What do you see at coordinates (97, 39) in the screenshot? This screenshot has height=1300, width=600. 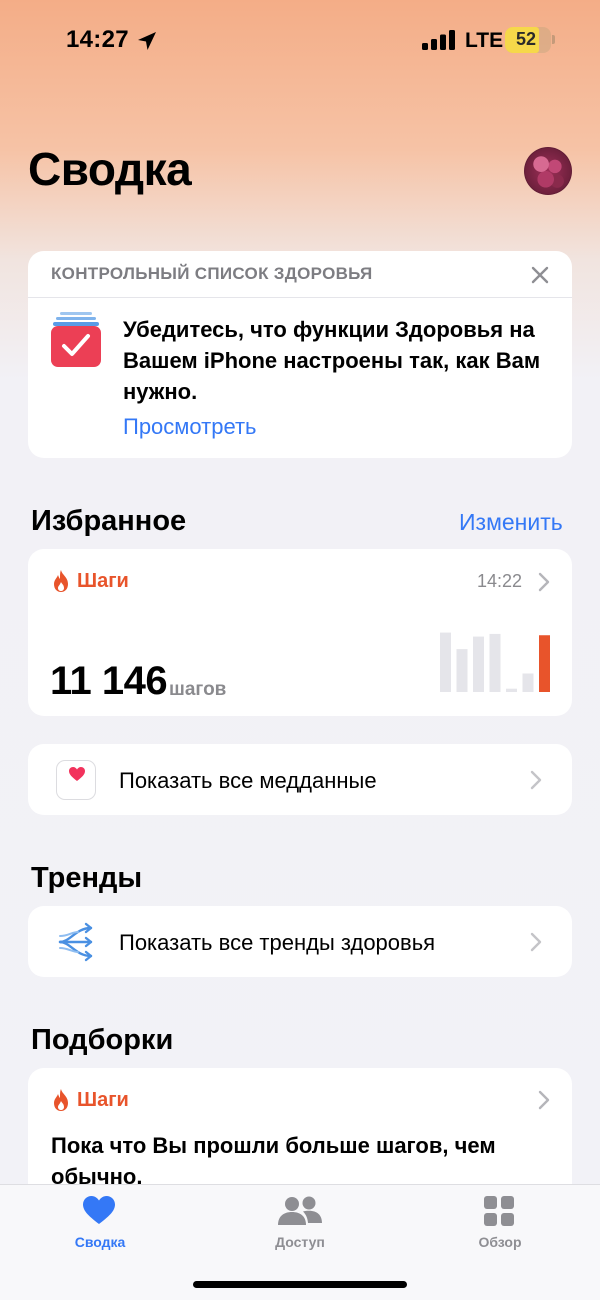 I see `status-time: 14:27` at bounding box center [97, 39].